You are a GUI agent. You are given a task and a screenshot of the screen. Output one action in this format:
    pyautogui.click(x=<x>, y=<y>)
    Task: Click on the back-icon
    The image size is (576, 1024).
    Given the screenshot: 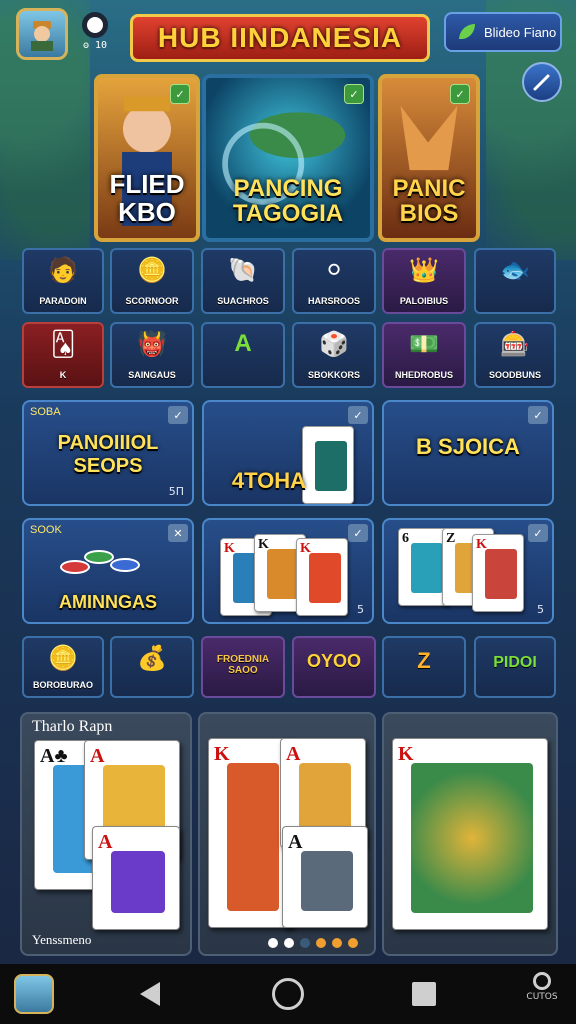 What is the action you would take?
    pyautogui.click(x=150, y=994)
    